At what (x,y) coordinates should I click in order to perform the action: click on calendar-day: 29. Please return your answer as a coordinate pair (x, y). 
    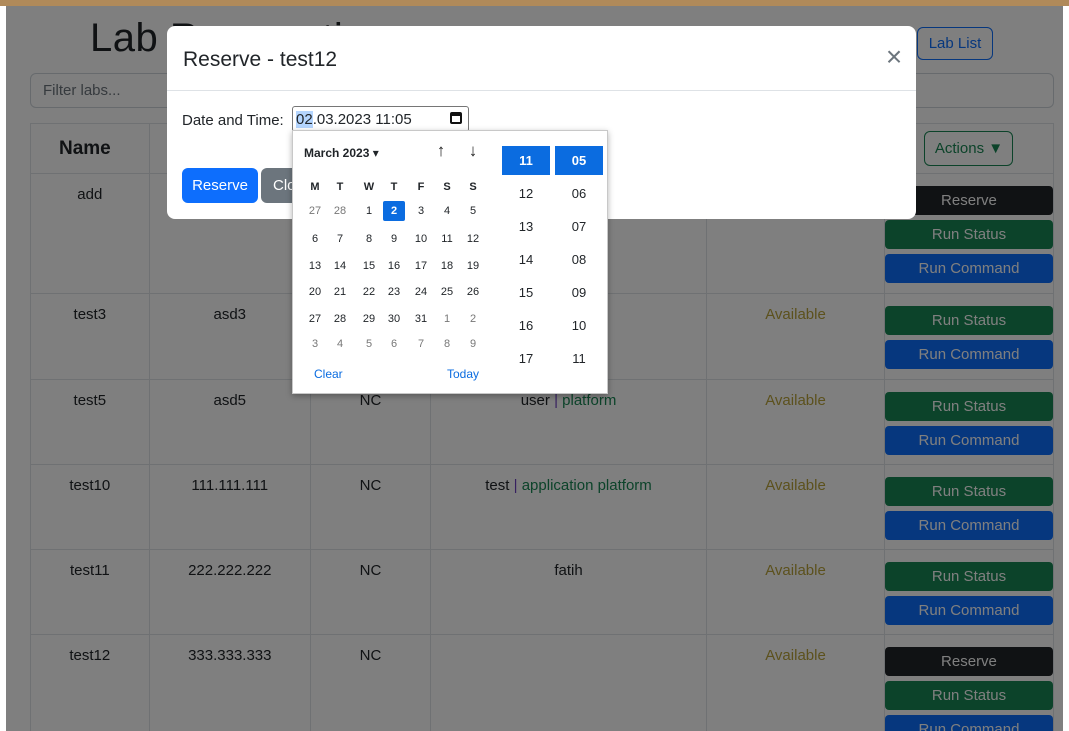
    Looking at the image, I should click on (369, 319).